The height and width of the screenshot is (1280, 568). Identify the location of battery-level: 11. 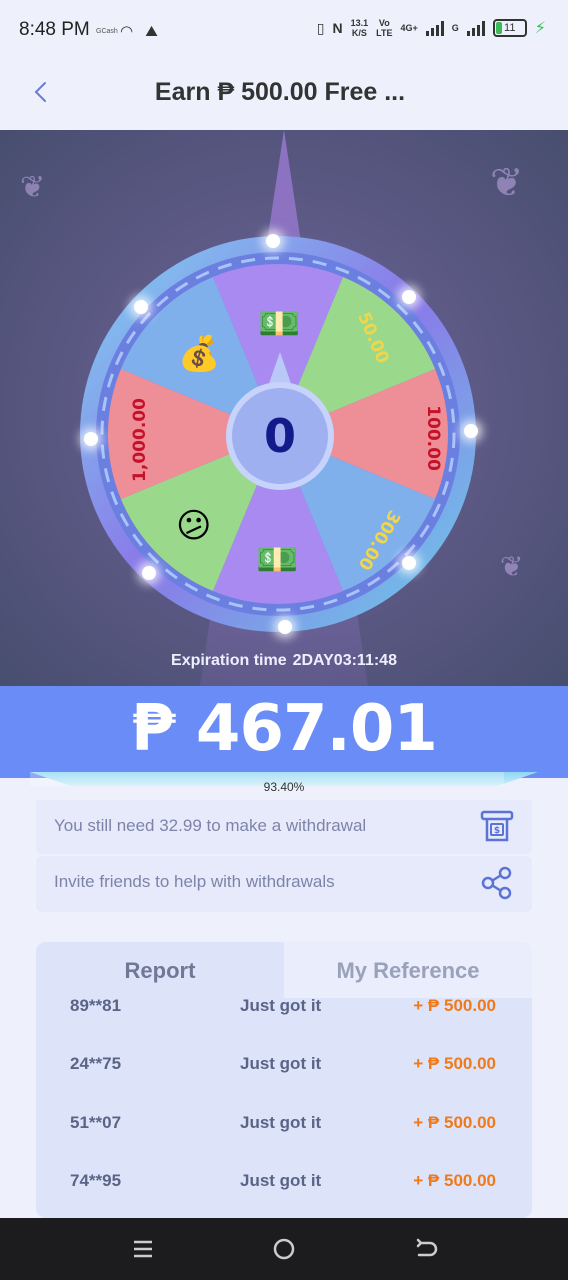
(510, 28).